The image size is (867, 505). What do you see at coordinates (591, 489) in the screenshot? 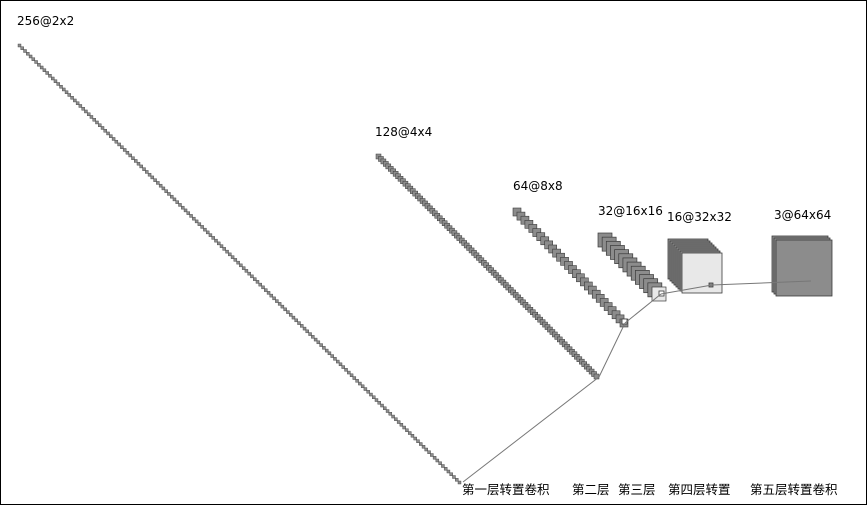
I see `caption-layer-2: 第二层` at bounding box center [591, 489].